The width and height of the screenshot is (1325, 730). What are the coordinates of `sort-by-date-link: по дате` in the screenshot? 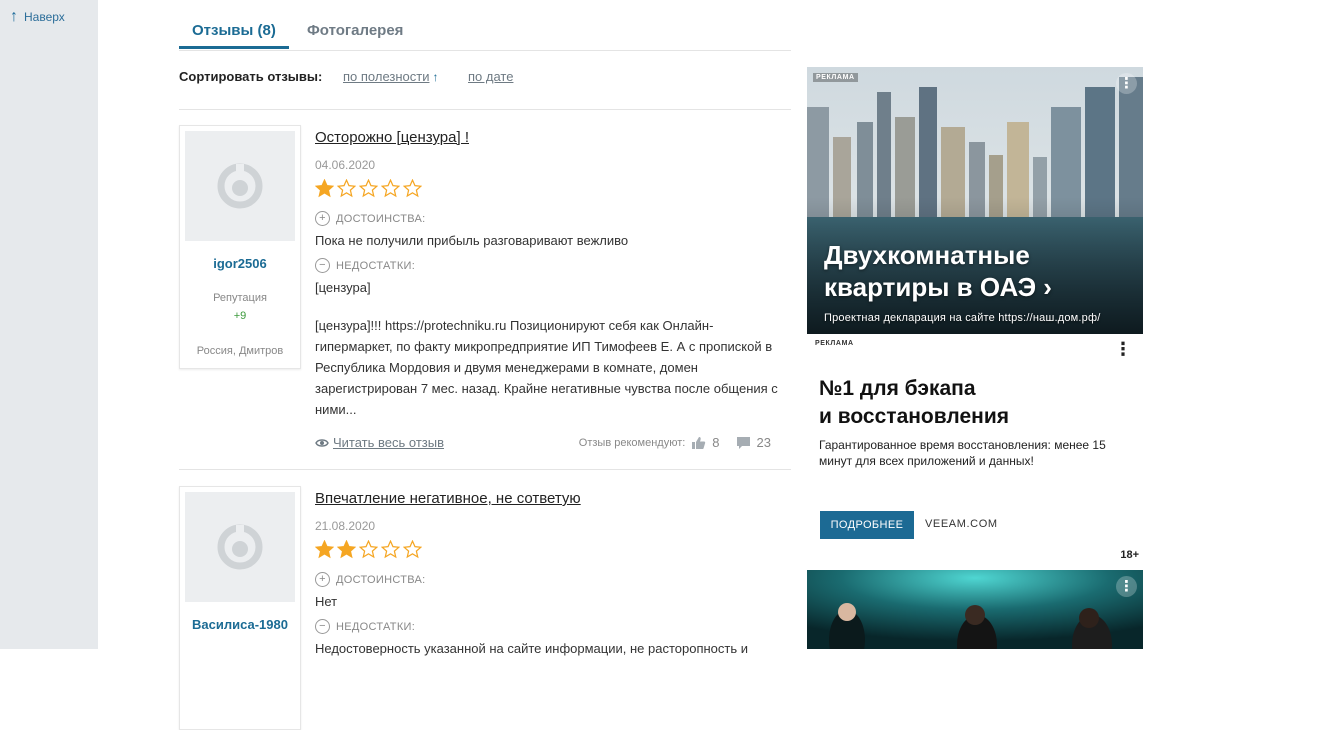 It's located at (490, 76).